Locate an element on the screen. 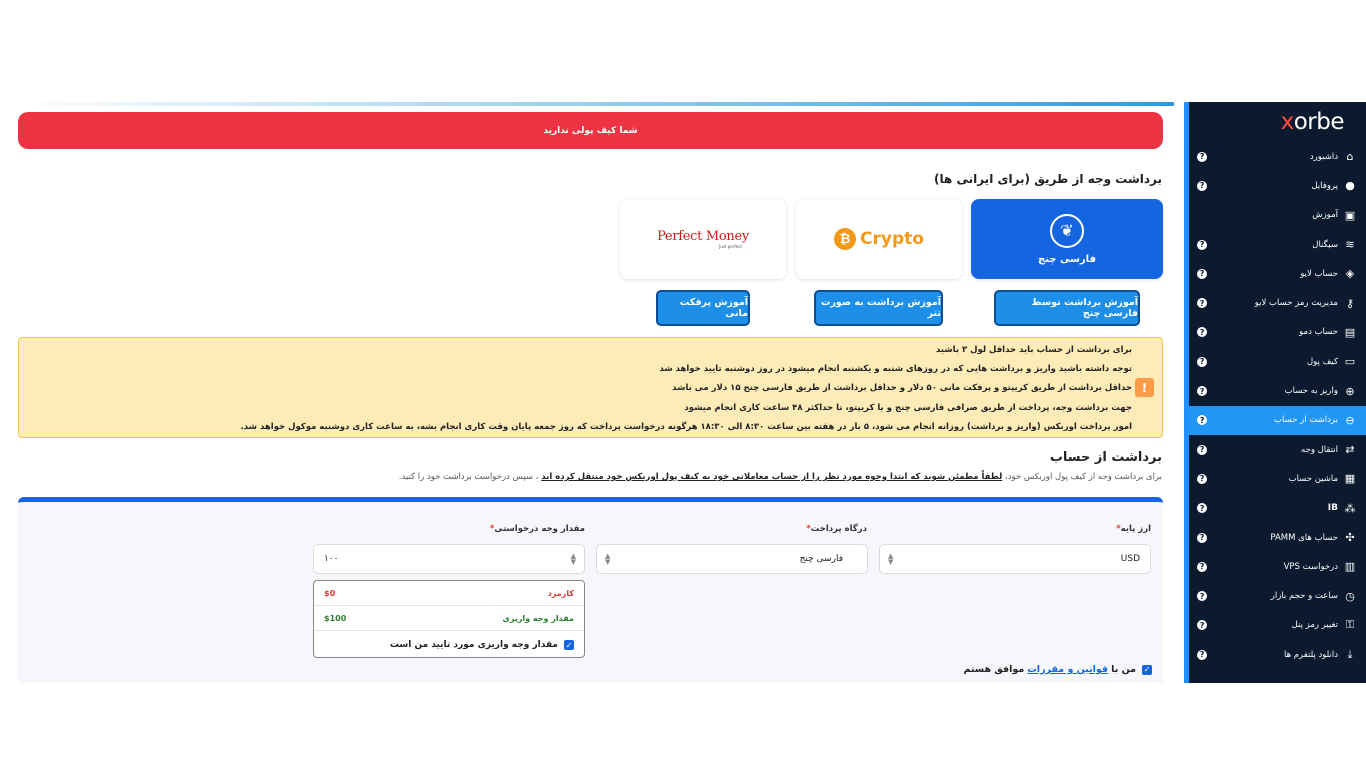  withdraw-title: برداشت از حساب is located at coordinates (1105, 457).